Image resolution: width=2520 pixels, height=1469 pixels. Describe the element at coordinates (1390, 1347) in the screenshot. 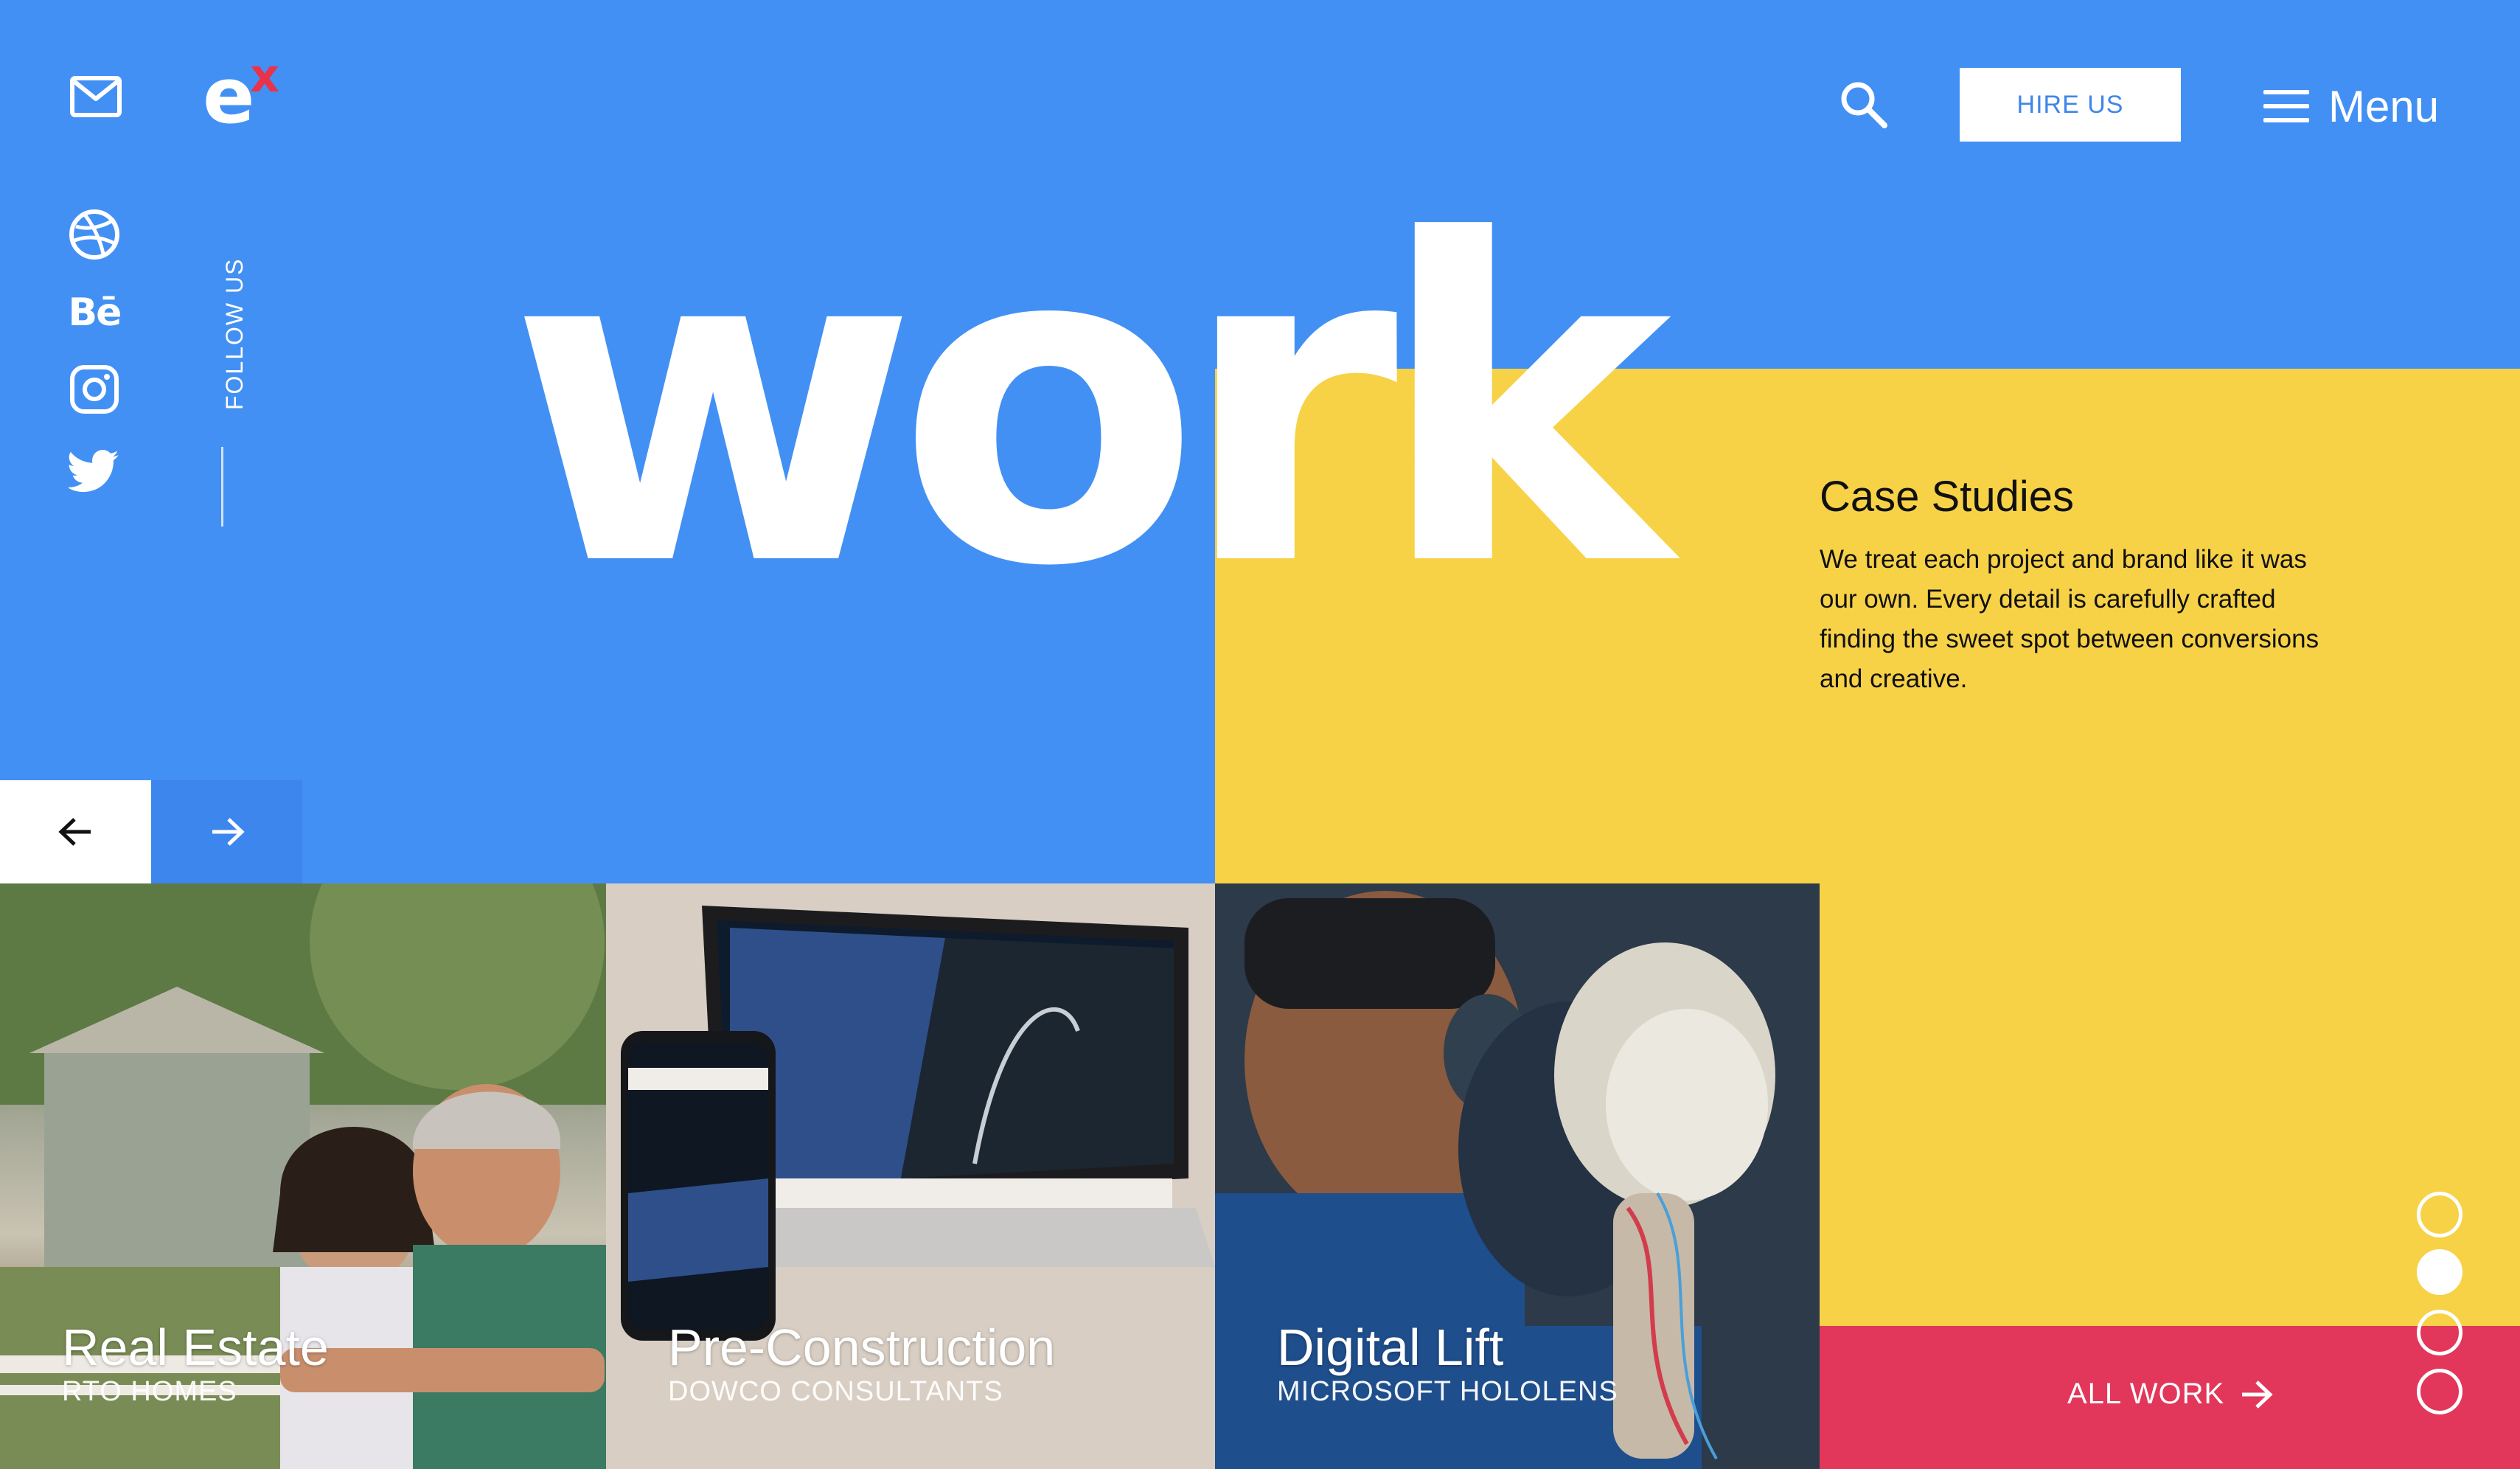

I see `card-title: Digital Lift` at that location.